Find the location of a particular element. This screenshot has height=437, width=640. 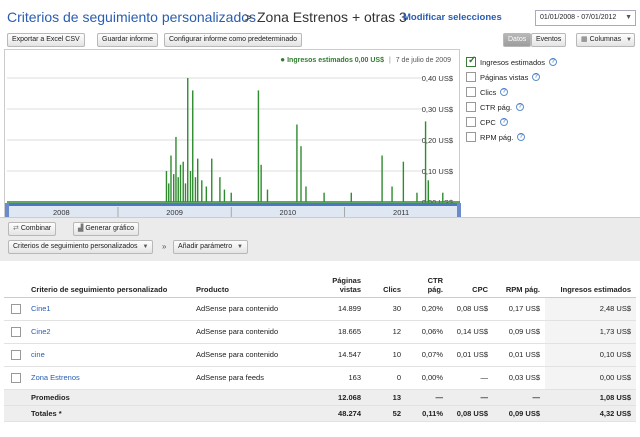

clics-cell: 30 is located at coordinates (386, 309).